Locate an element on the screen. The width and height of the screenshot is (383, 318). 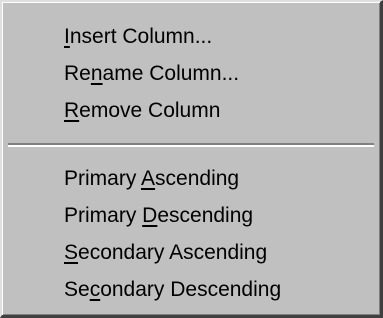
menu-item-label-pre: Se is located at coordinates (77, 289).